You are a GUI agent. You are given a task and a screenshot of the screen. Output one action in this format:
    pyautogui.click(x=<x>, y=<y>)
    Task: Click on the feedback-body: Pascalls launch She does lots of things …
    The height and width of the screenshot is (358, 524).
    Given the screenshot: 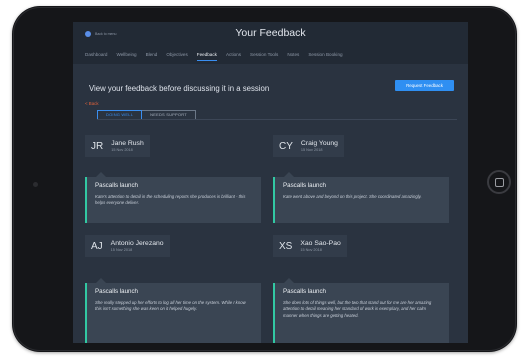 What is the action you would take?
    pyautogui.click(x=361, y=310)
    